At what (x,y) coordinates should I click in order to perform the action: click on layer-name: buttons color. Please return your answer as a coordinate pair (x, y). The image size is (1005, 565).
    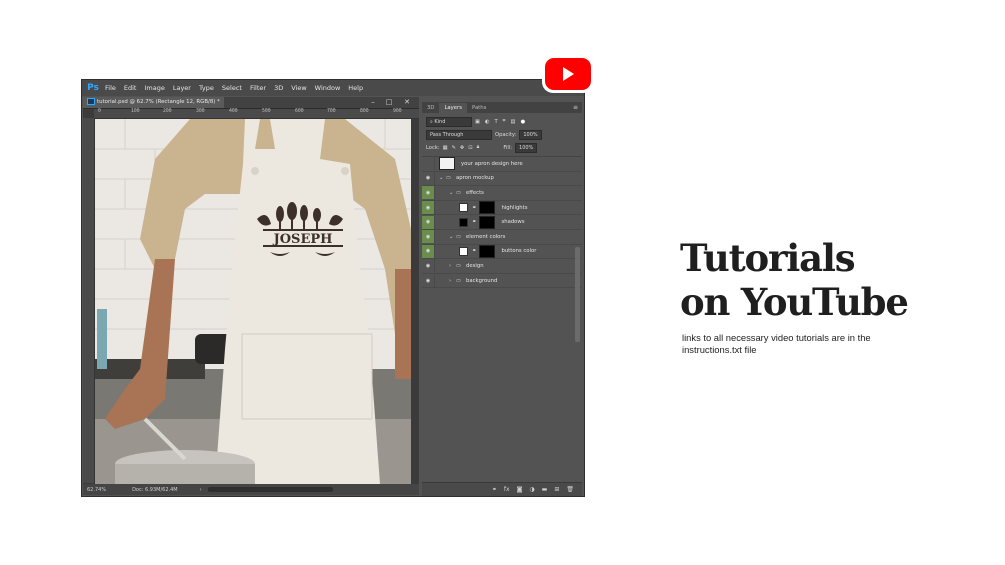
    Looking at the image, I should click on (519, 251).